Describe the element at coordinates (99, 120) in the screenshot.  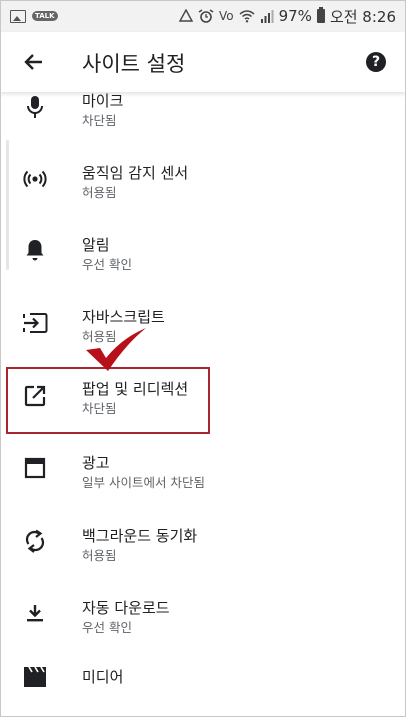
I see `setting-status: 차단됨` at that location.